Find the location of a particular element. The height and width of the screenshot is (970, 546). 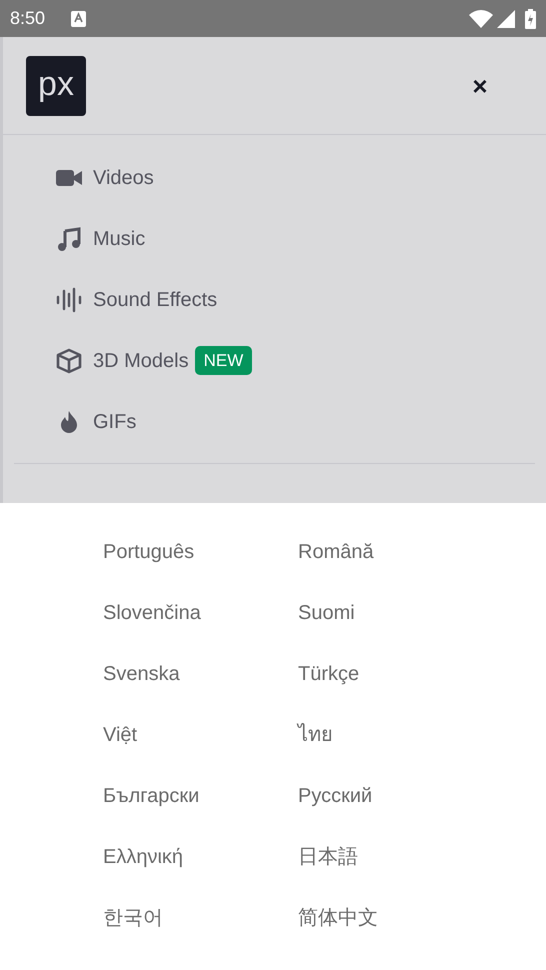

language-option: Română is located at coordinates (336, 552).